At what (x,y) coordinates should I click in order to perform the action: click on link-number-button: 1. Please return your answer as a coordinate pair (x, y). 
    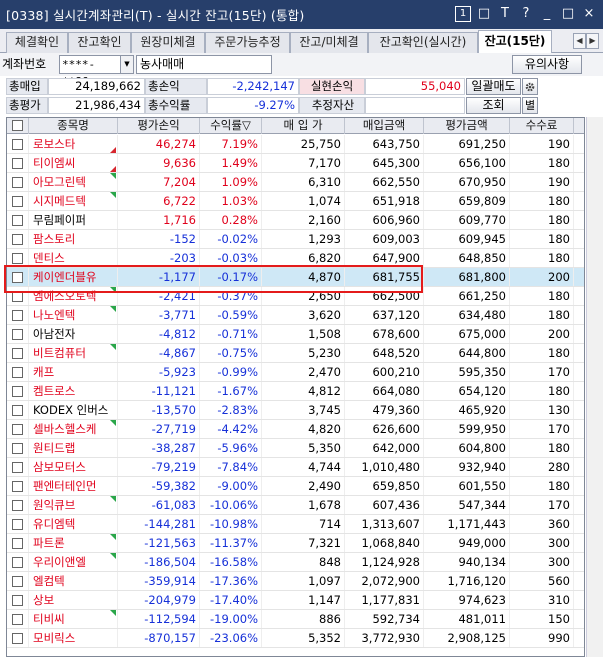
    Looking at the image, I should click on (463, 14).